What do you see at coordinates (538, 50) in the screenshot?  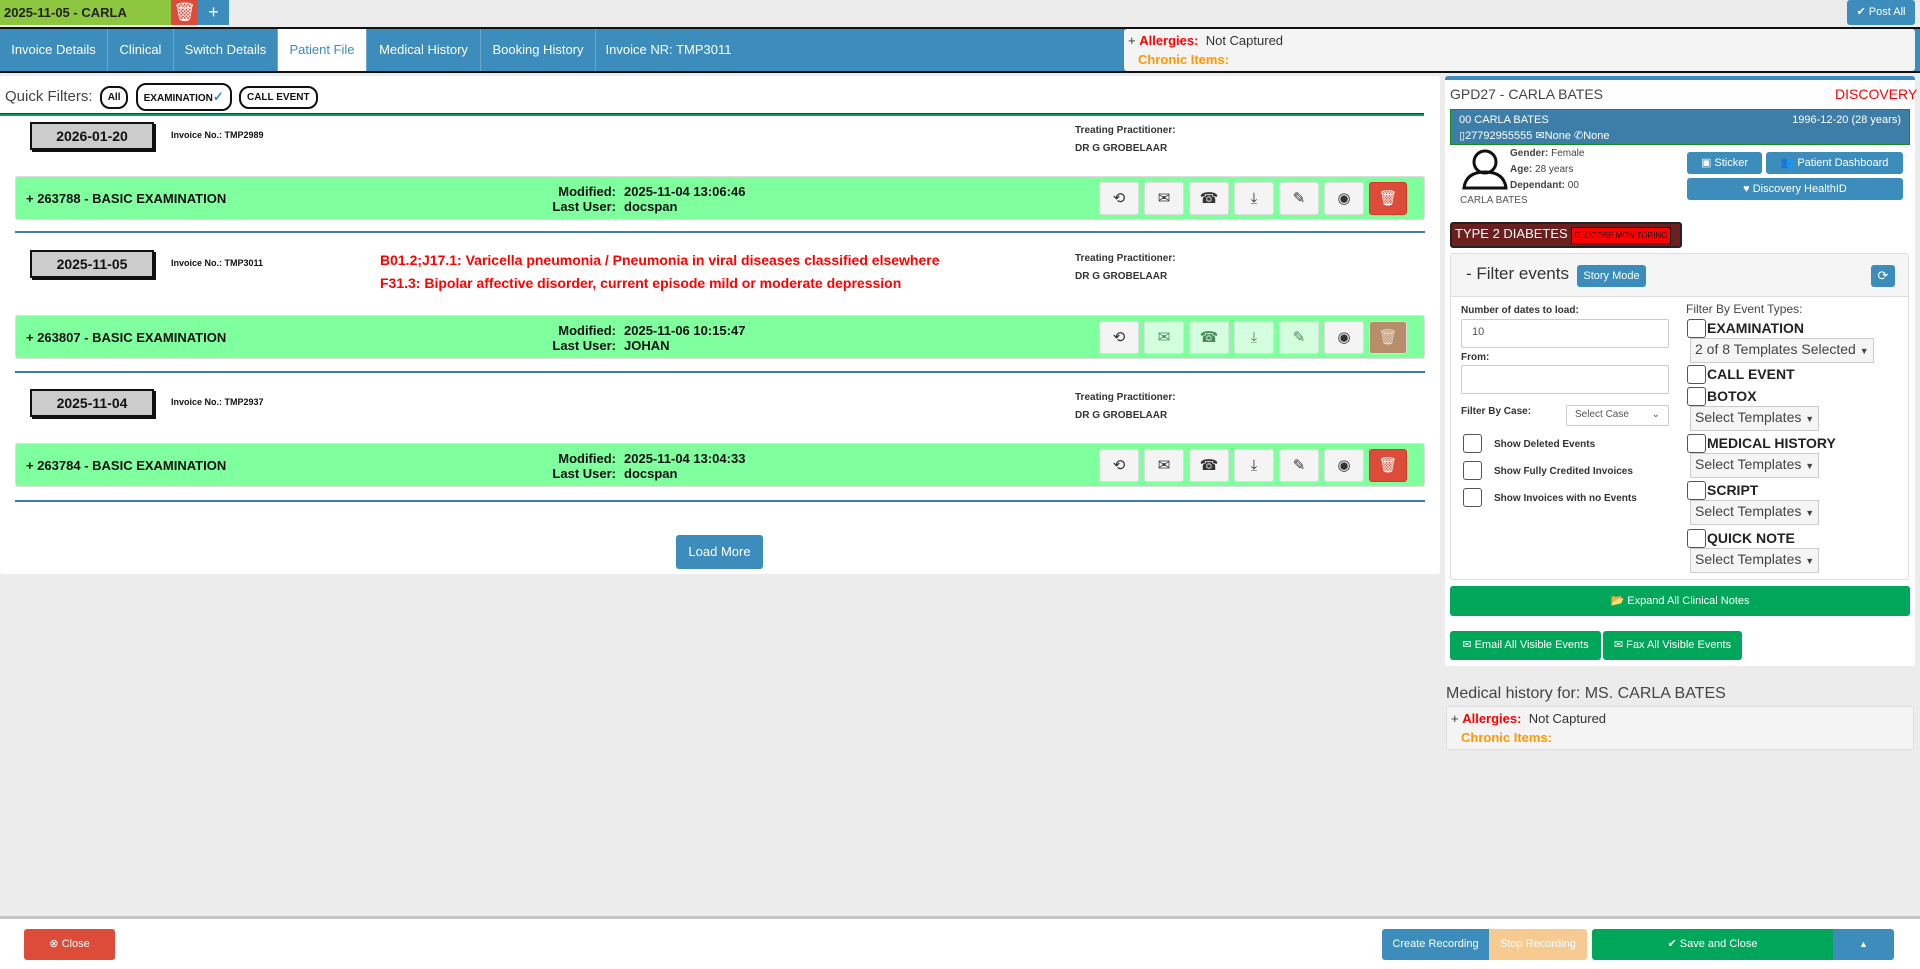 I see `tab-booking-history: Booking History` at bounding box center [538, 50].